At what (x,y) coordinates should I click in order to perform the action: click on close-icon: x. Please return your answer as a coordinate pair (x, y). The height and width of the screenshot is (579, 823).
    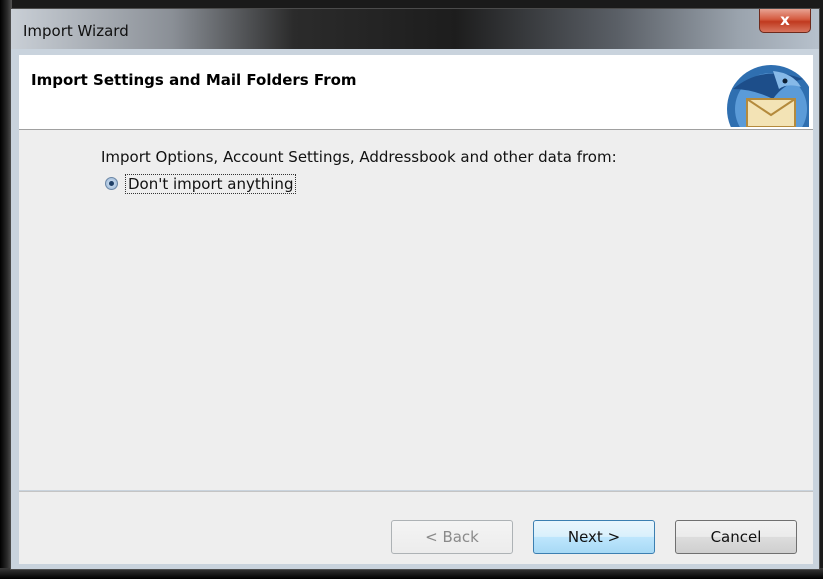
    Looking at the image, I should click on (785, 20).